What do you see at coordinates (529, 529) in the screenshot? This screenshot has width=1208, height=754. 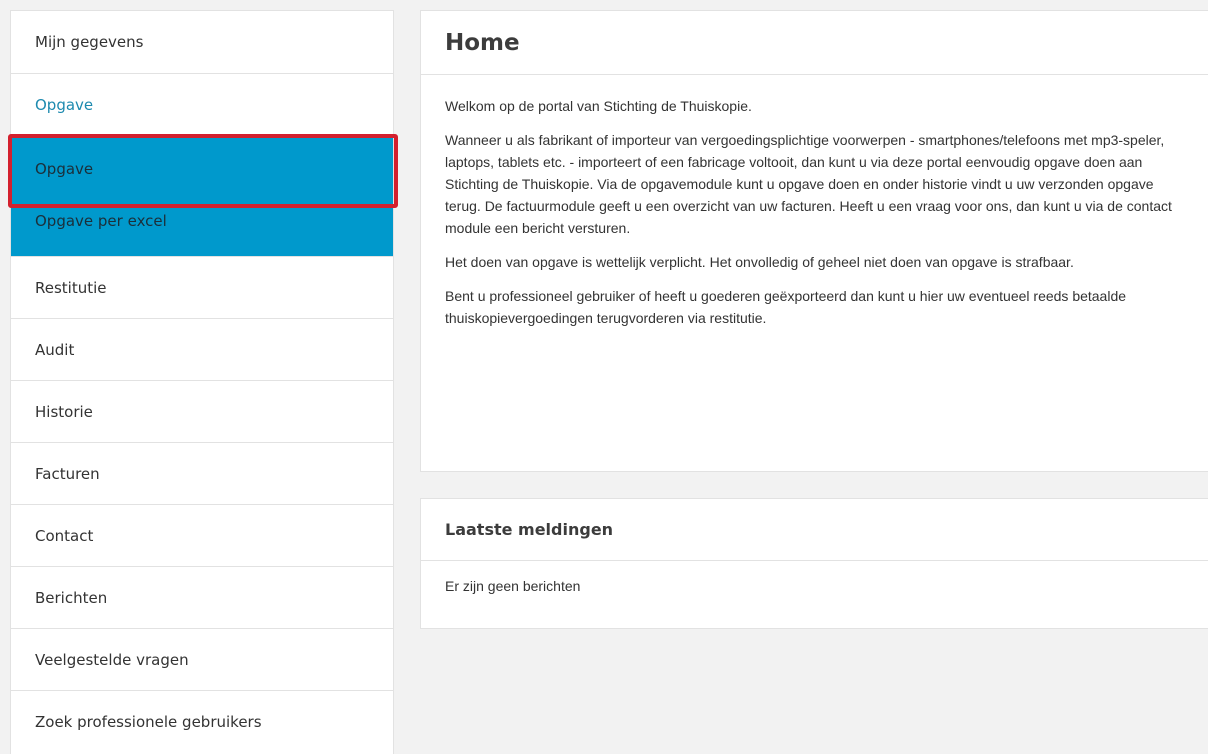 I see `notifications-title: Laatste meldingen` at bounding box center [529, 529].